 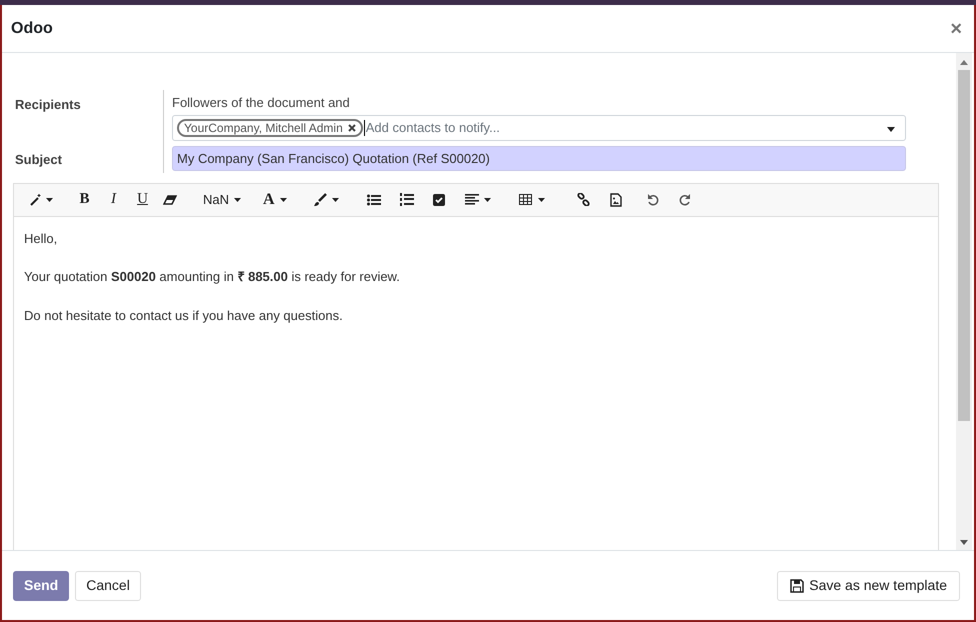 I want to click on bold-button: B, so click(x=84, y=199).